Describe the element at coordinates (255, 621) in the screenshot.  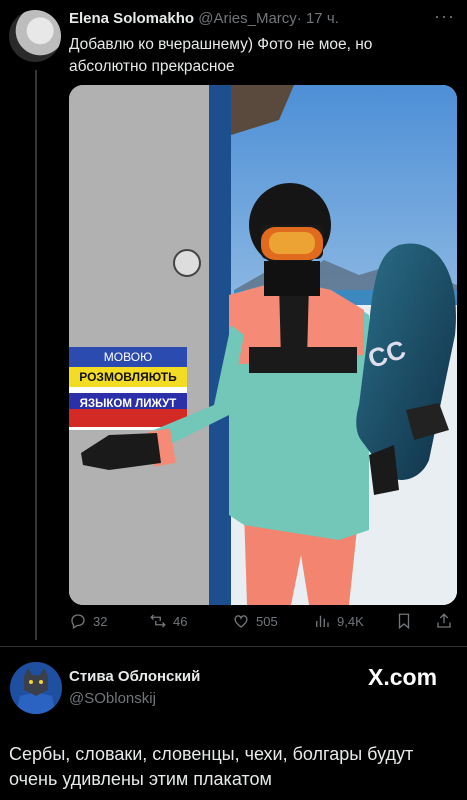
I see `like-button: 505` at that location.